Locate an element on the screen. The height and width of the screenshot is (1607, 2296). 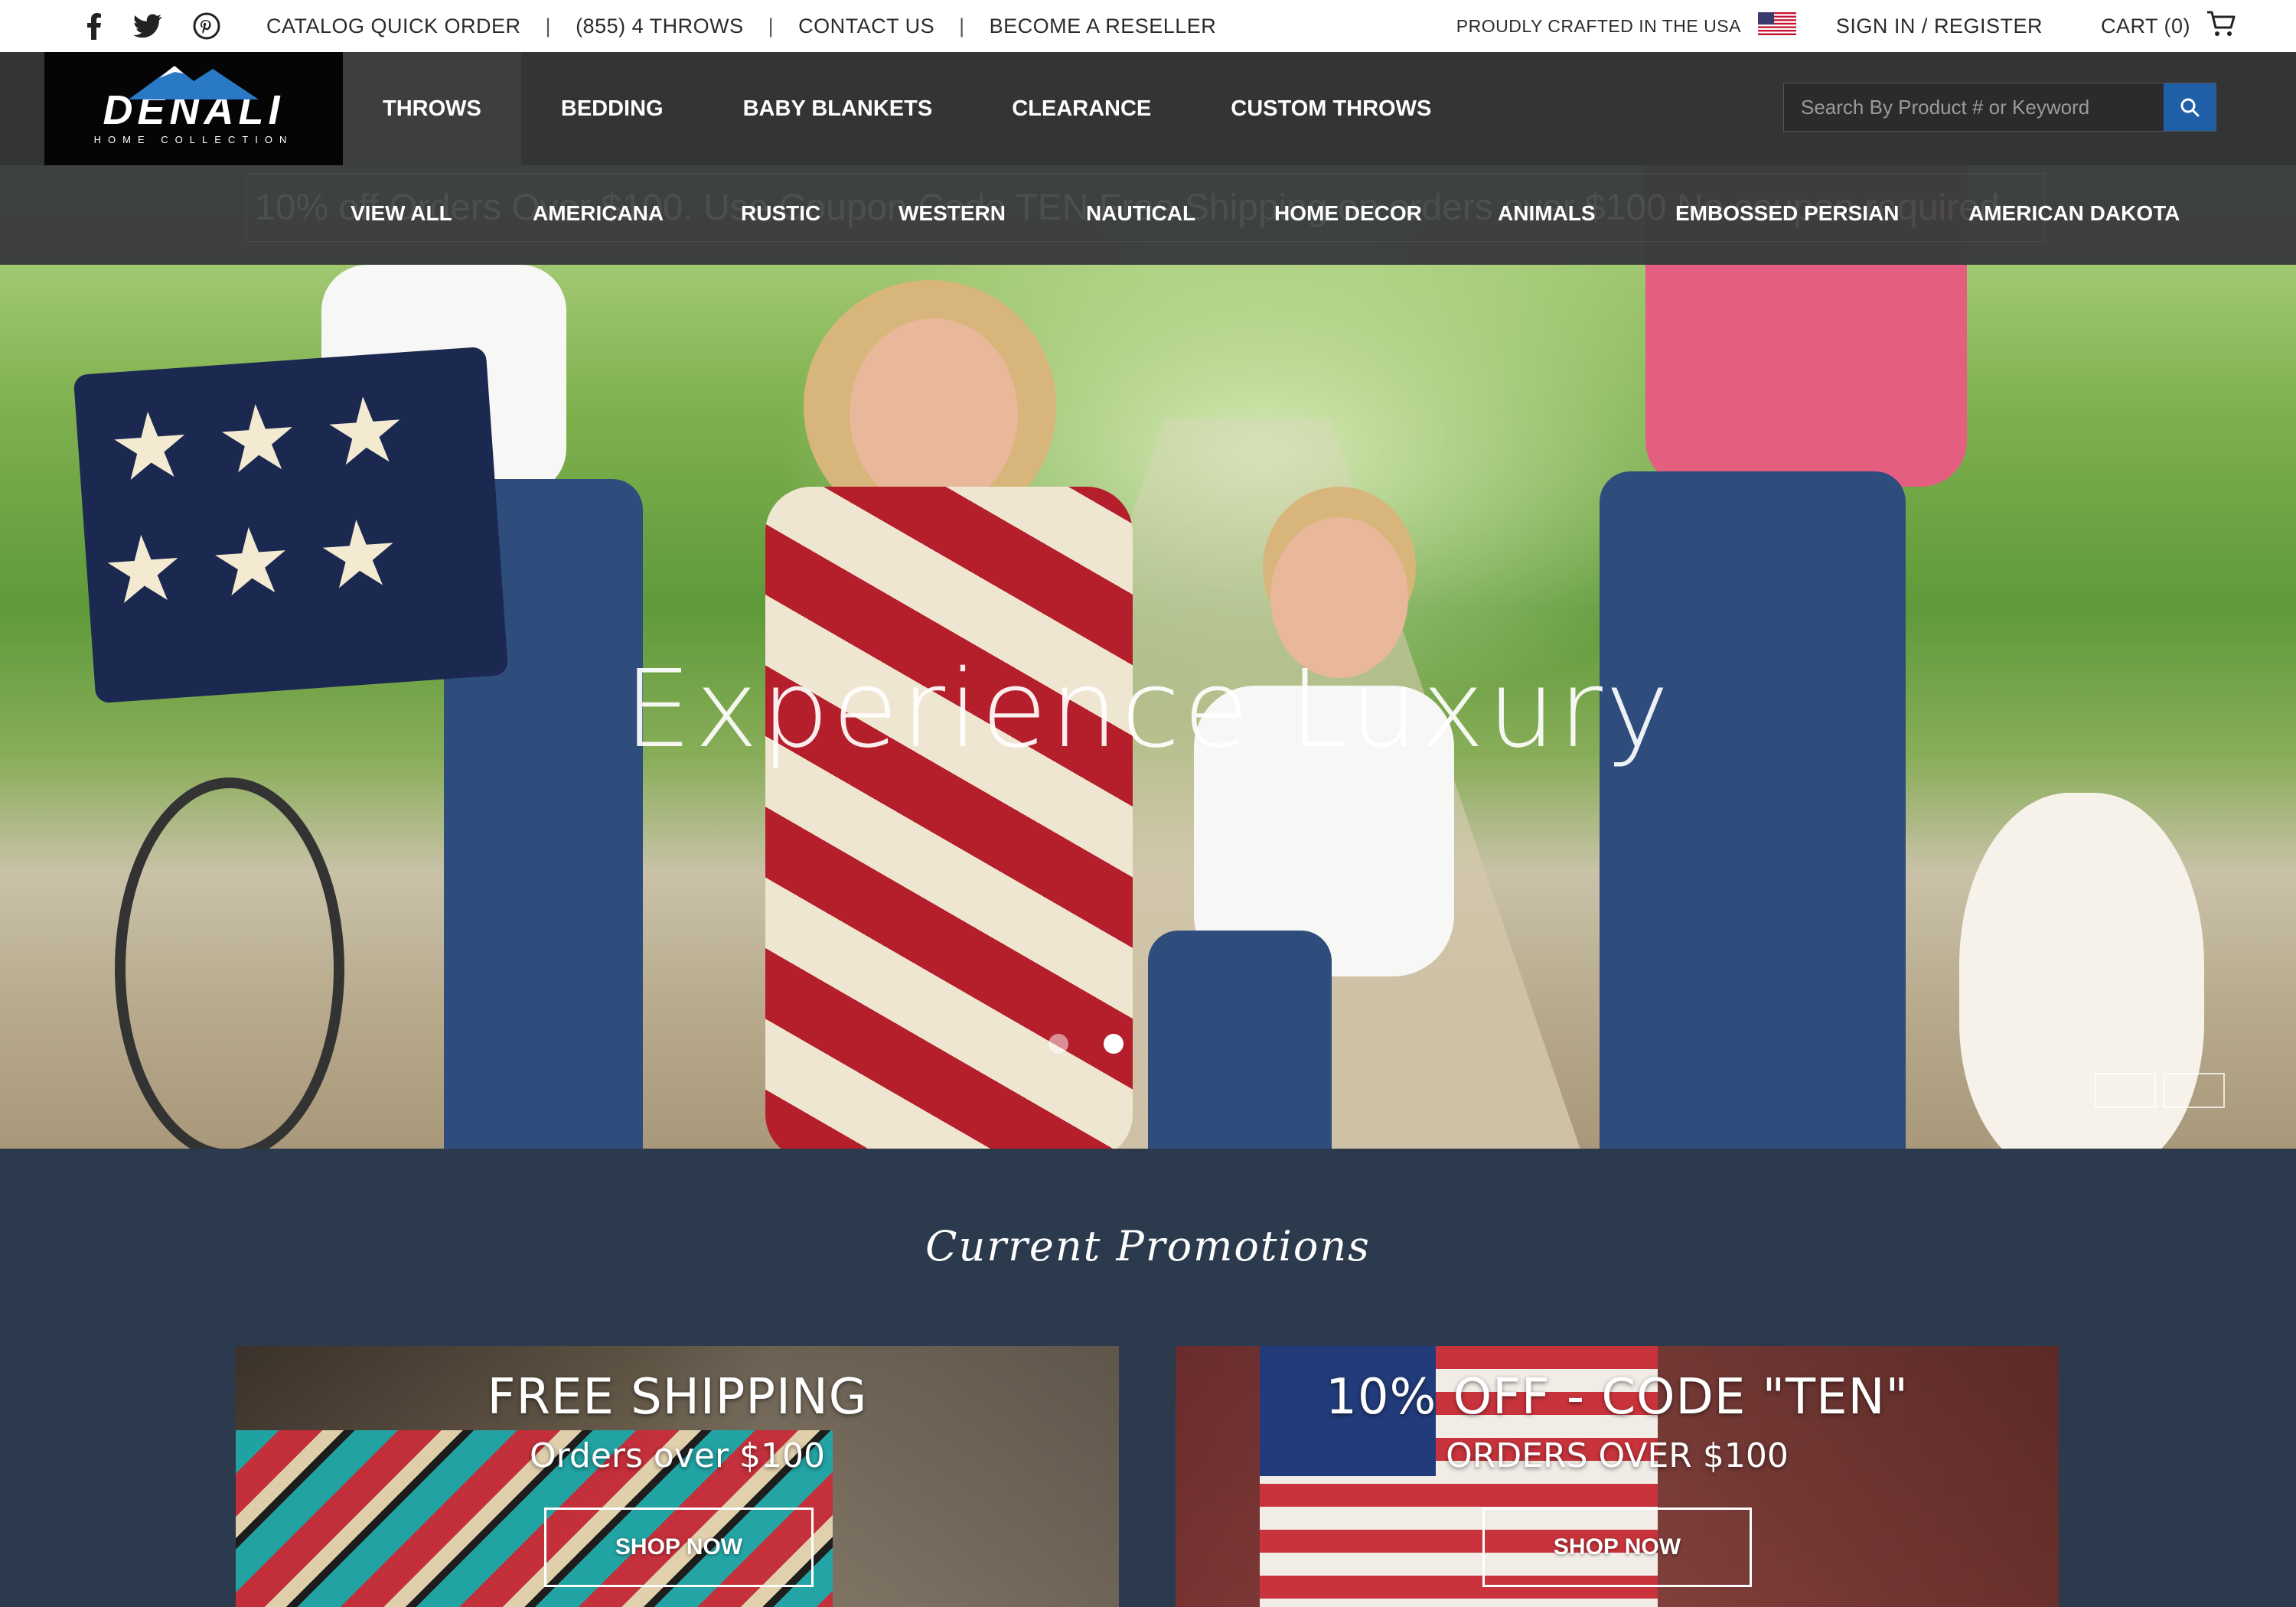
subnav-item-animals: ANIMALS is located at coordinates (1547, 214).